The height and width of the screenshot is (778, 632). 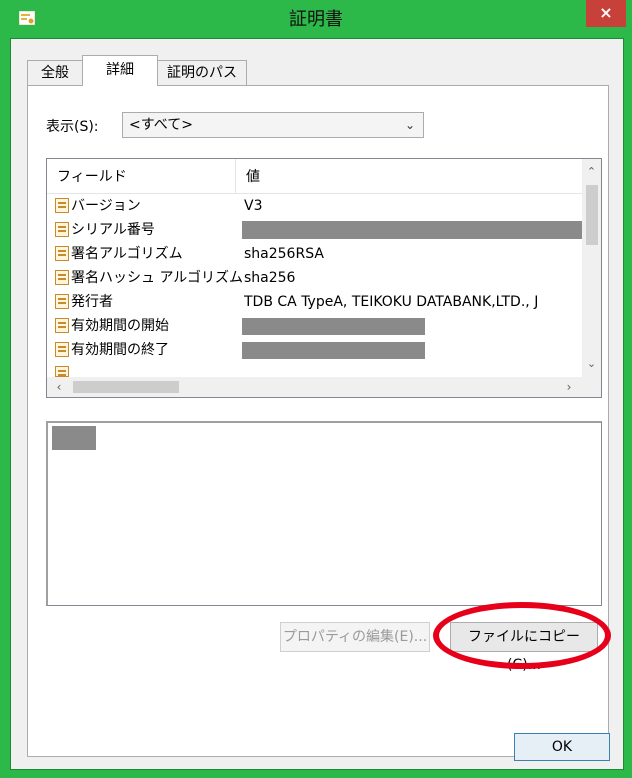 What do you see at coordinates (74, 438) in the screenshot?
I see `redacted-detail` at bounding box center [74, 438].